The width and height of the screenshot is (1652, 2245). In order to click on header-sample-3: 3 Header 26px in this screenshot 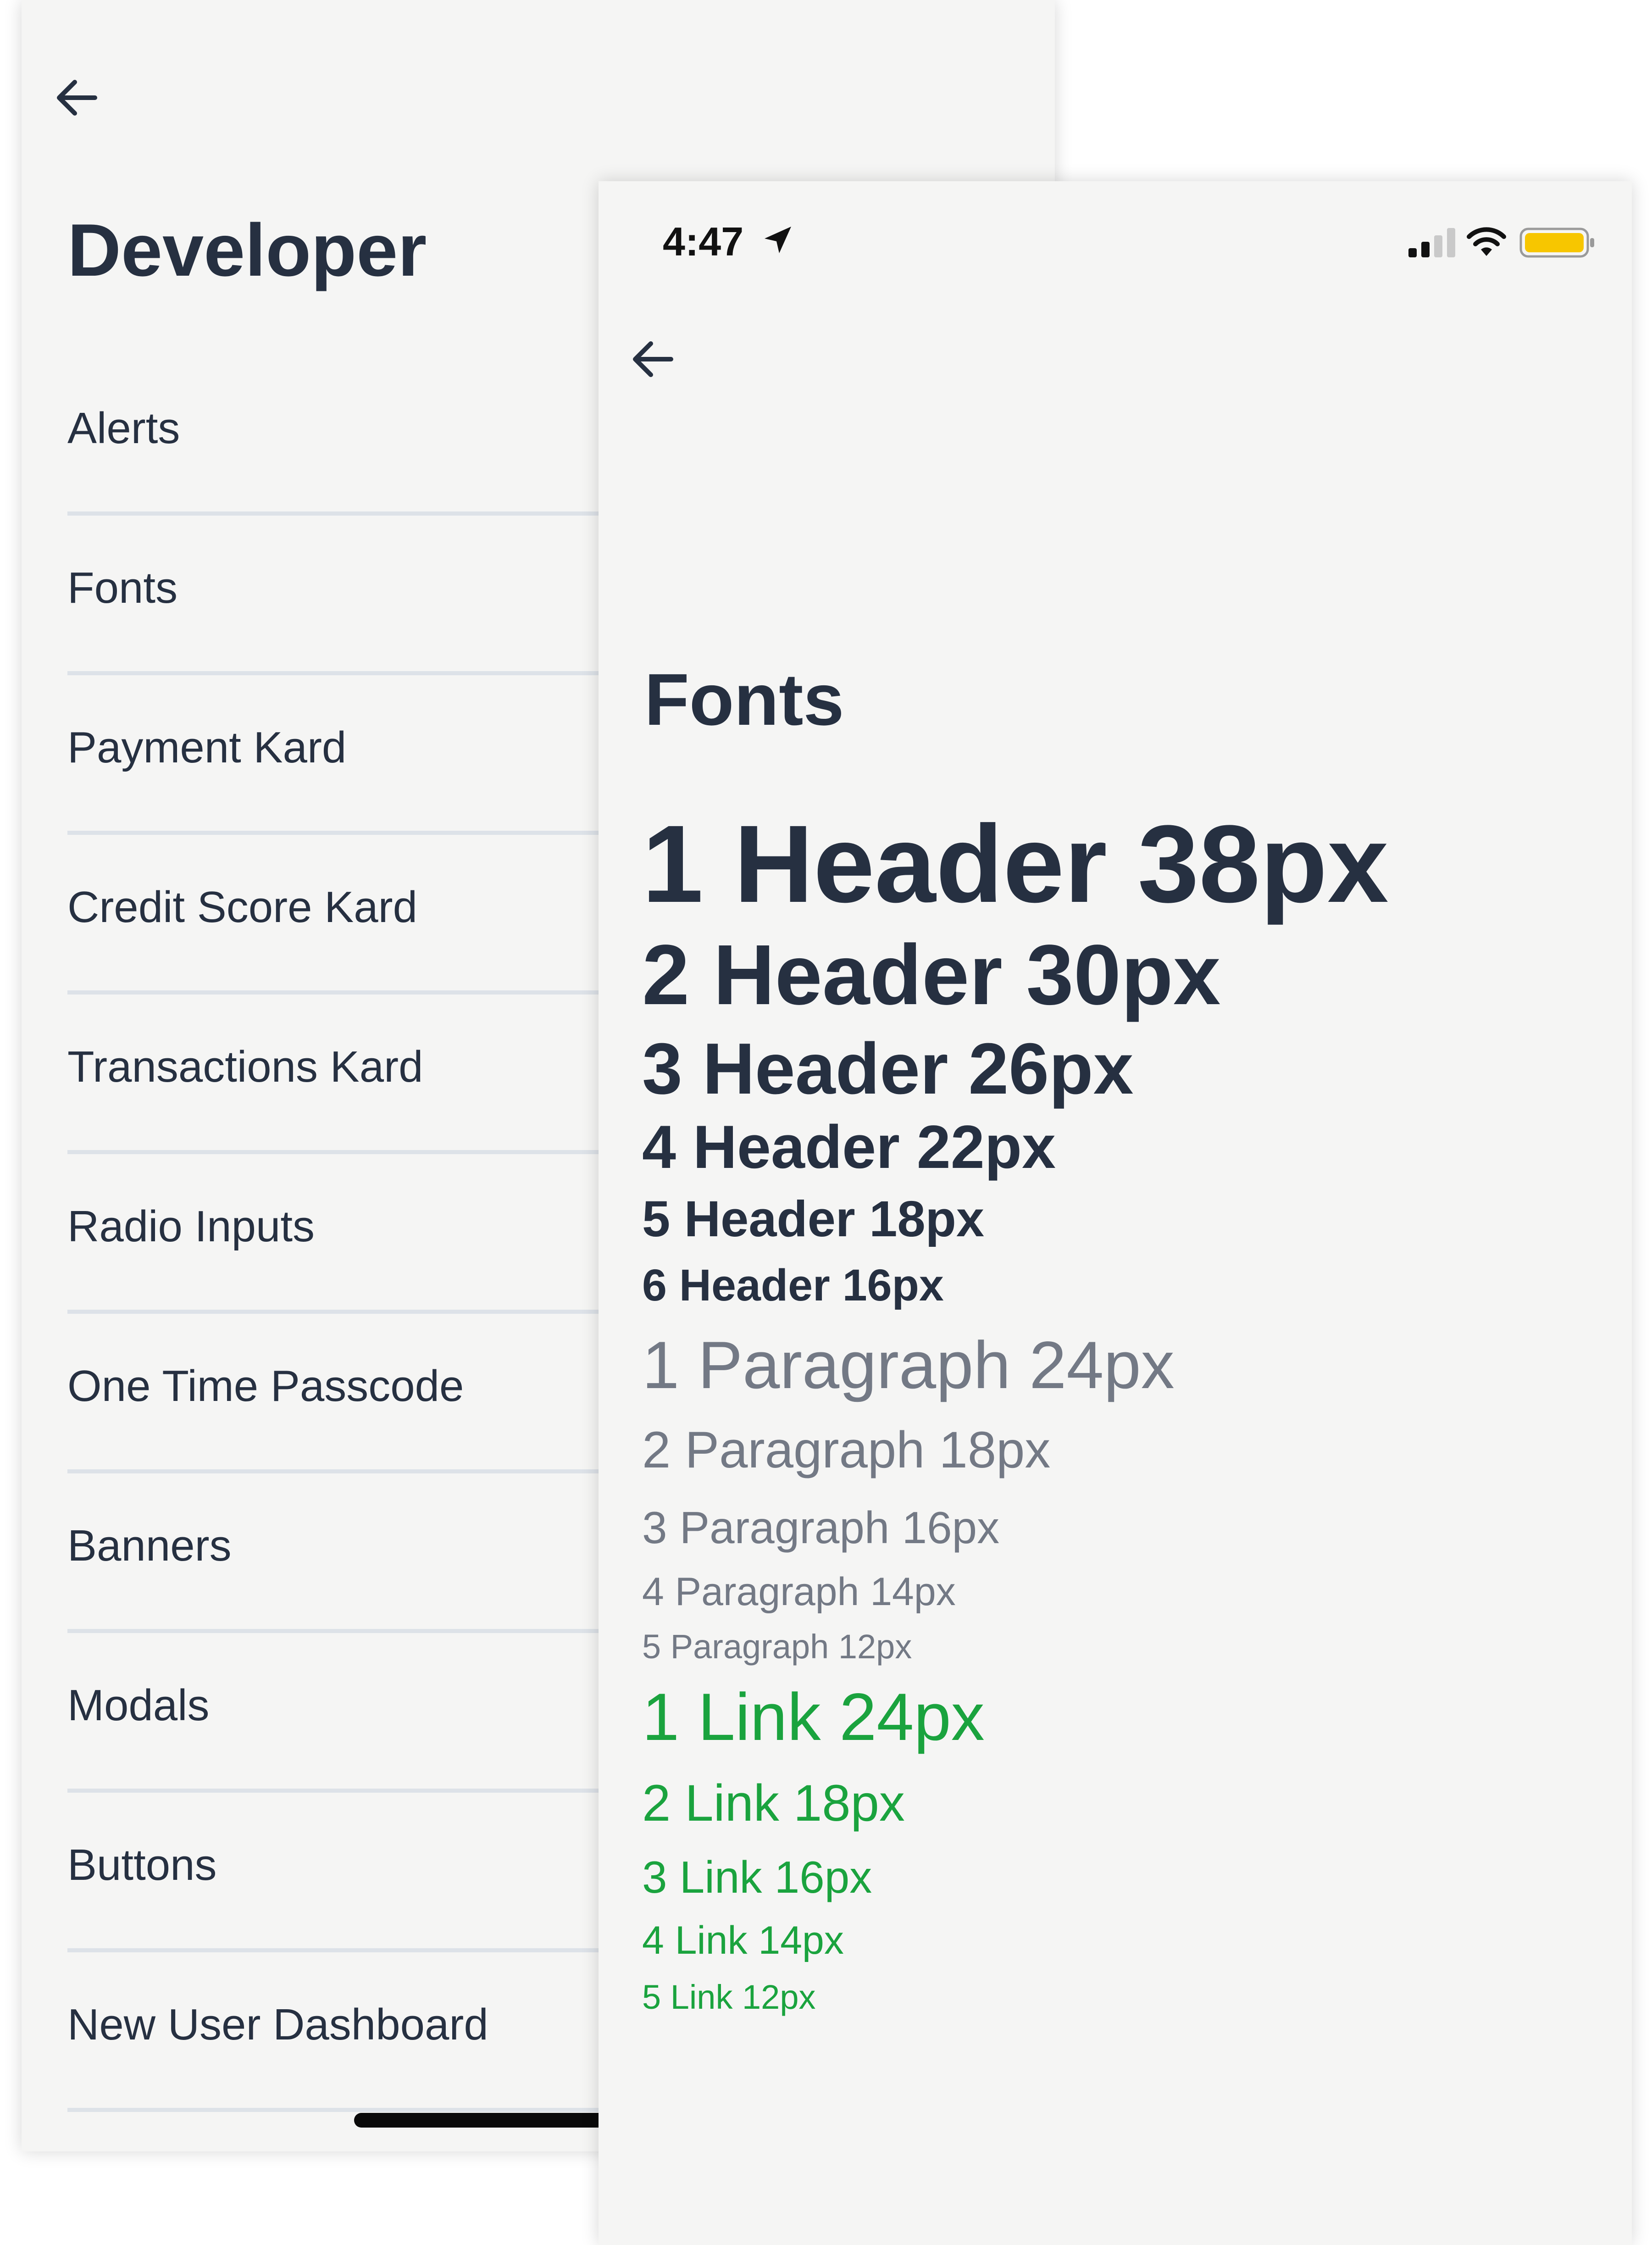, I will do `click(888, 1069)`.